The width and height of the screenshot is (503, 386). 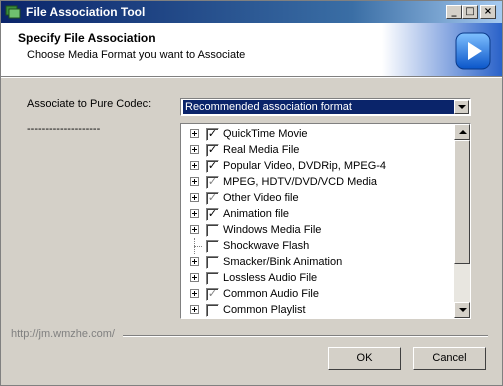 I want to click on title-bar: File Association Tool _ □ ×, so click(x=251, y=12).